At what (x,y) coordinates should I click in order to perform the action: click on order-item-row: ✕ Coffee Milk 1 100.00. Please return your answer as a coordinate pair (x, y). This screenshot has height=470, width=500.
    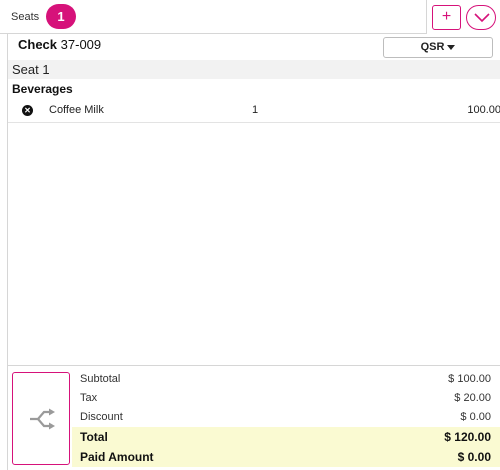
    Looking at the image, I should click on (254, 111).